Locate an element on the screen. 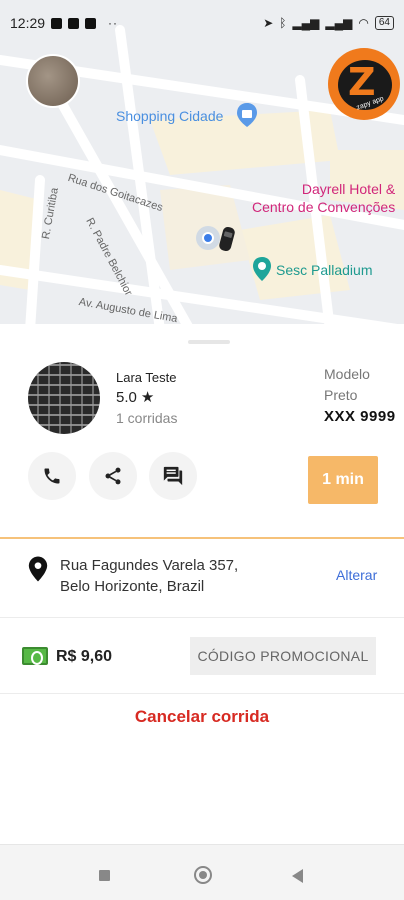  map-poi-sesc: Sesc Palladium is located at coordinates (324, 270).